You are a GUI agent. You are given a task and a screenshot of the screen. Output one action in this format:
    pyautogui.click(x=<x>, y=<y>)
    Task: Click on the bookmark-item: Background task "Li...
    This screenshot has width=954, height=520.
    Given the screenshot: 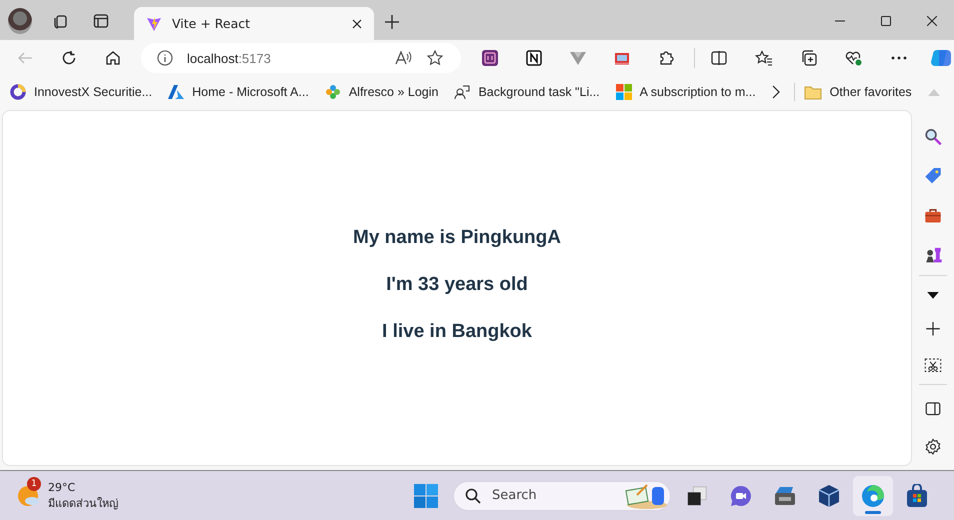 What is the action you would take?
    pyautogui.click(x=527, y=92)
    